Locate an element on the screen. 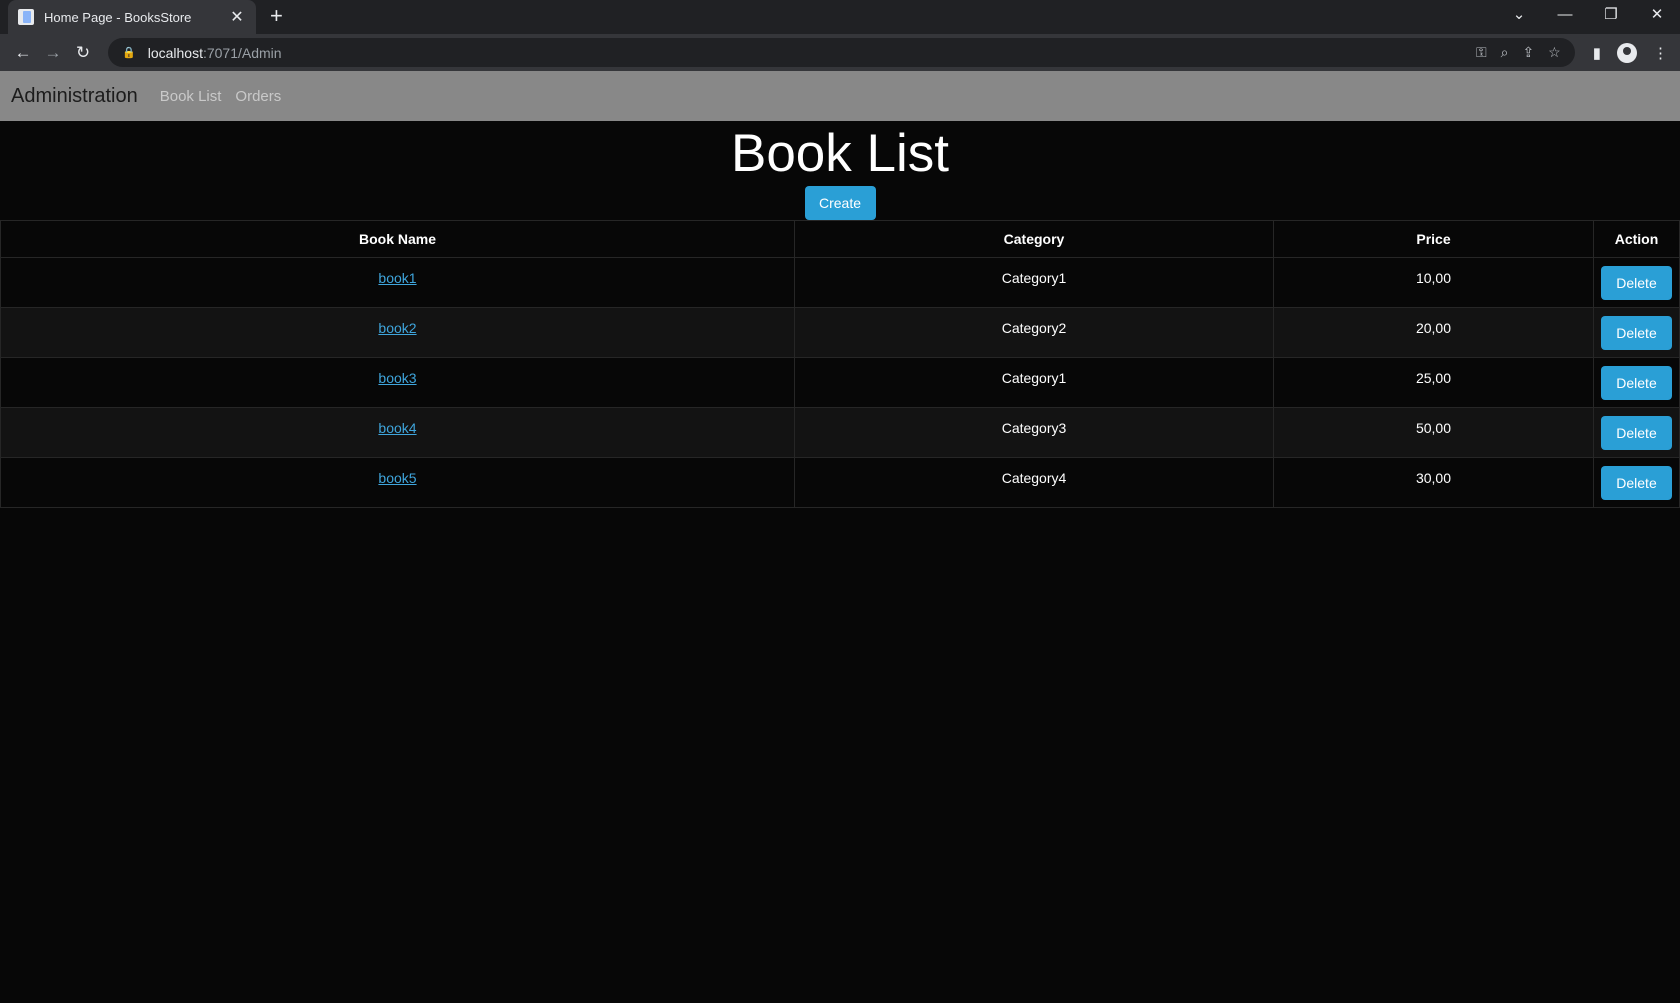 The image size is (1680, 1003). forward-icon: → is located at coordinates (53, 53).